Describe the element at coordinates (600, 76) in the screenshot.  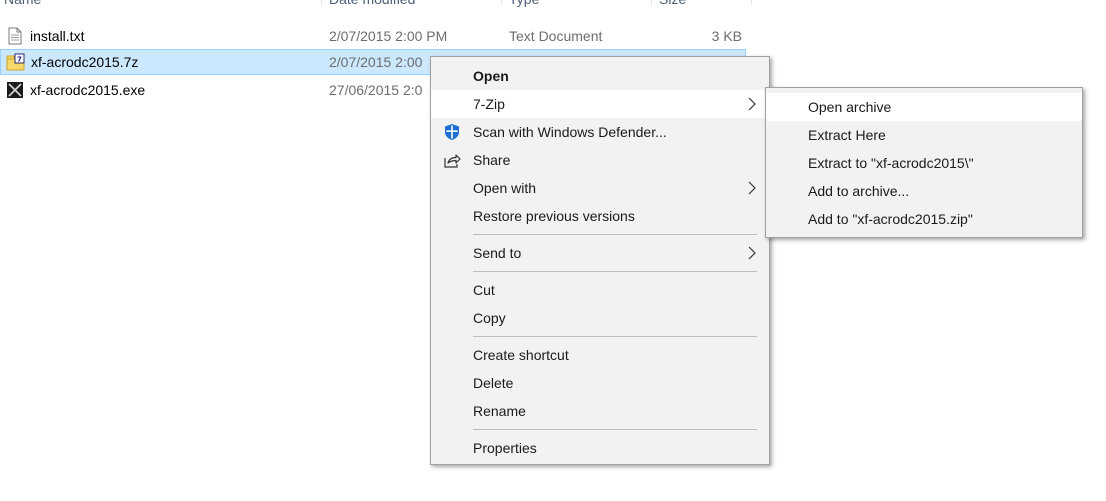
I see `menu-item-open: Open` at that location.